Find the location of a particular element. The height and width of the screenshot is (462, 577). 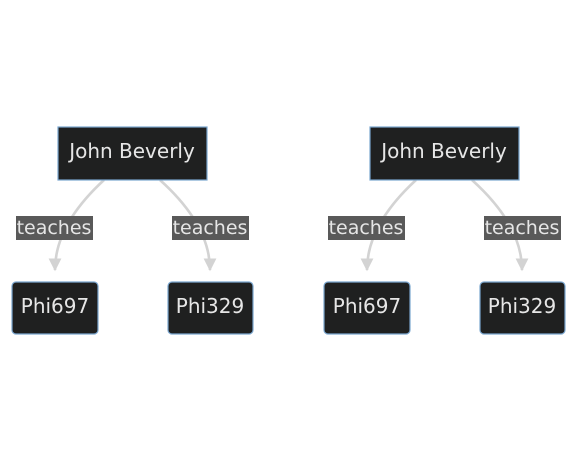

edge-label-1-2: teaches is located at coordinates (210, 228).